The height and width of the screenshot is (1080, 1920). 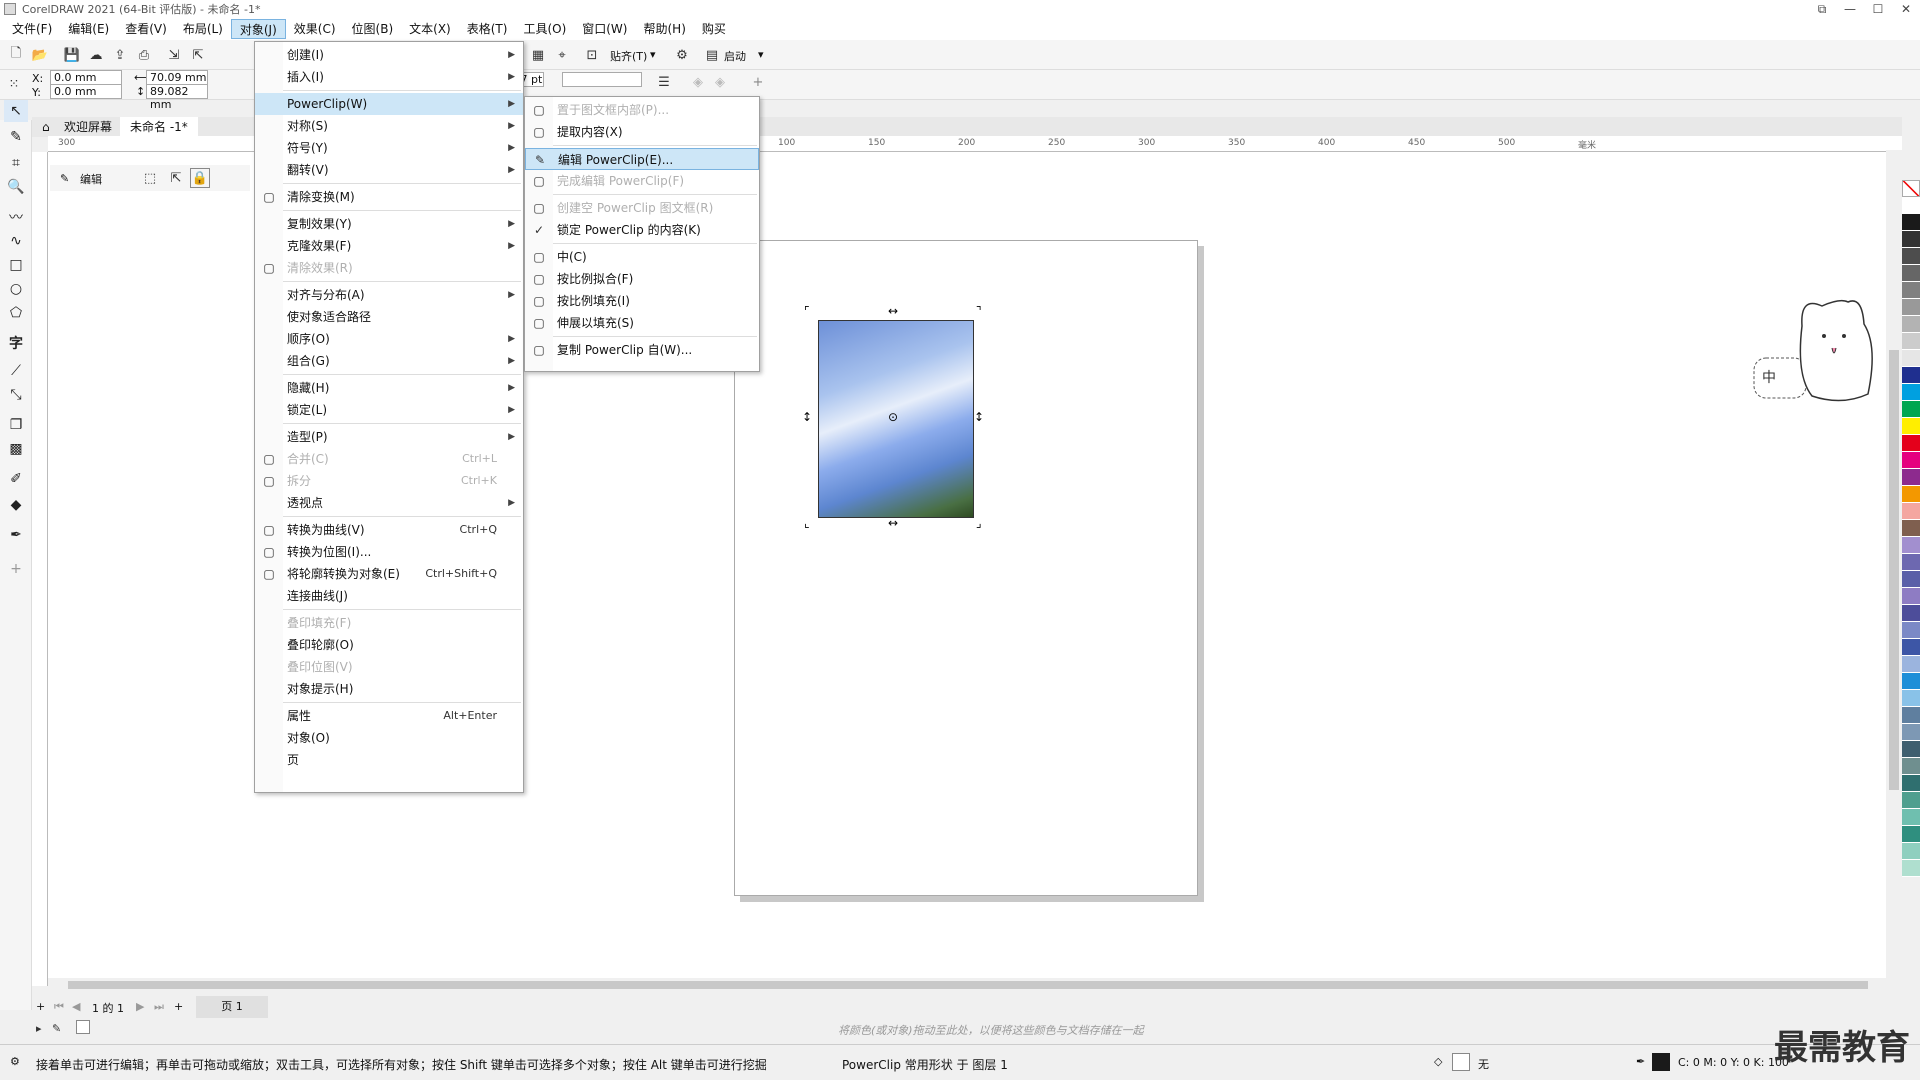 I want to click on menu-item: 隐藏(H) ▶, so click(x=389, y=388).